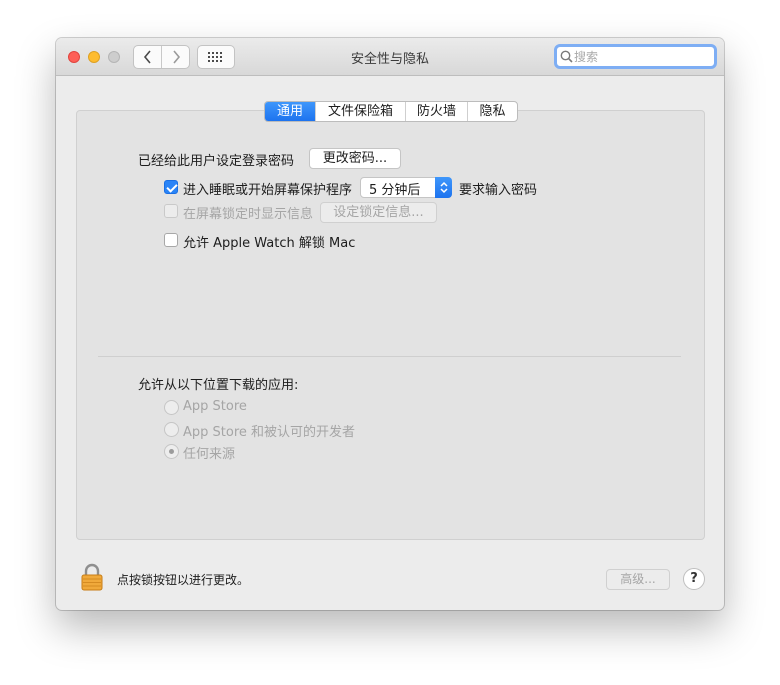 The width and height of the screenshot is (780, 685). What do you see at coordinates (436, 111) in the screenshot?
I see `tab-firewall: 防火墙` at bounding box center [436, 111].